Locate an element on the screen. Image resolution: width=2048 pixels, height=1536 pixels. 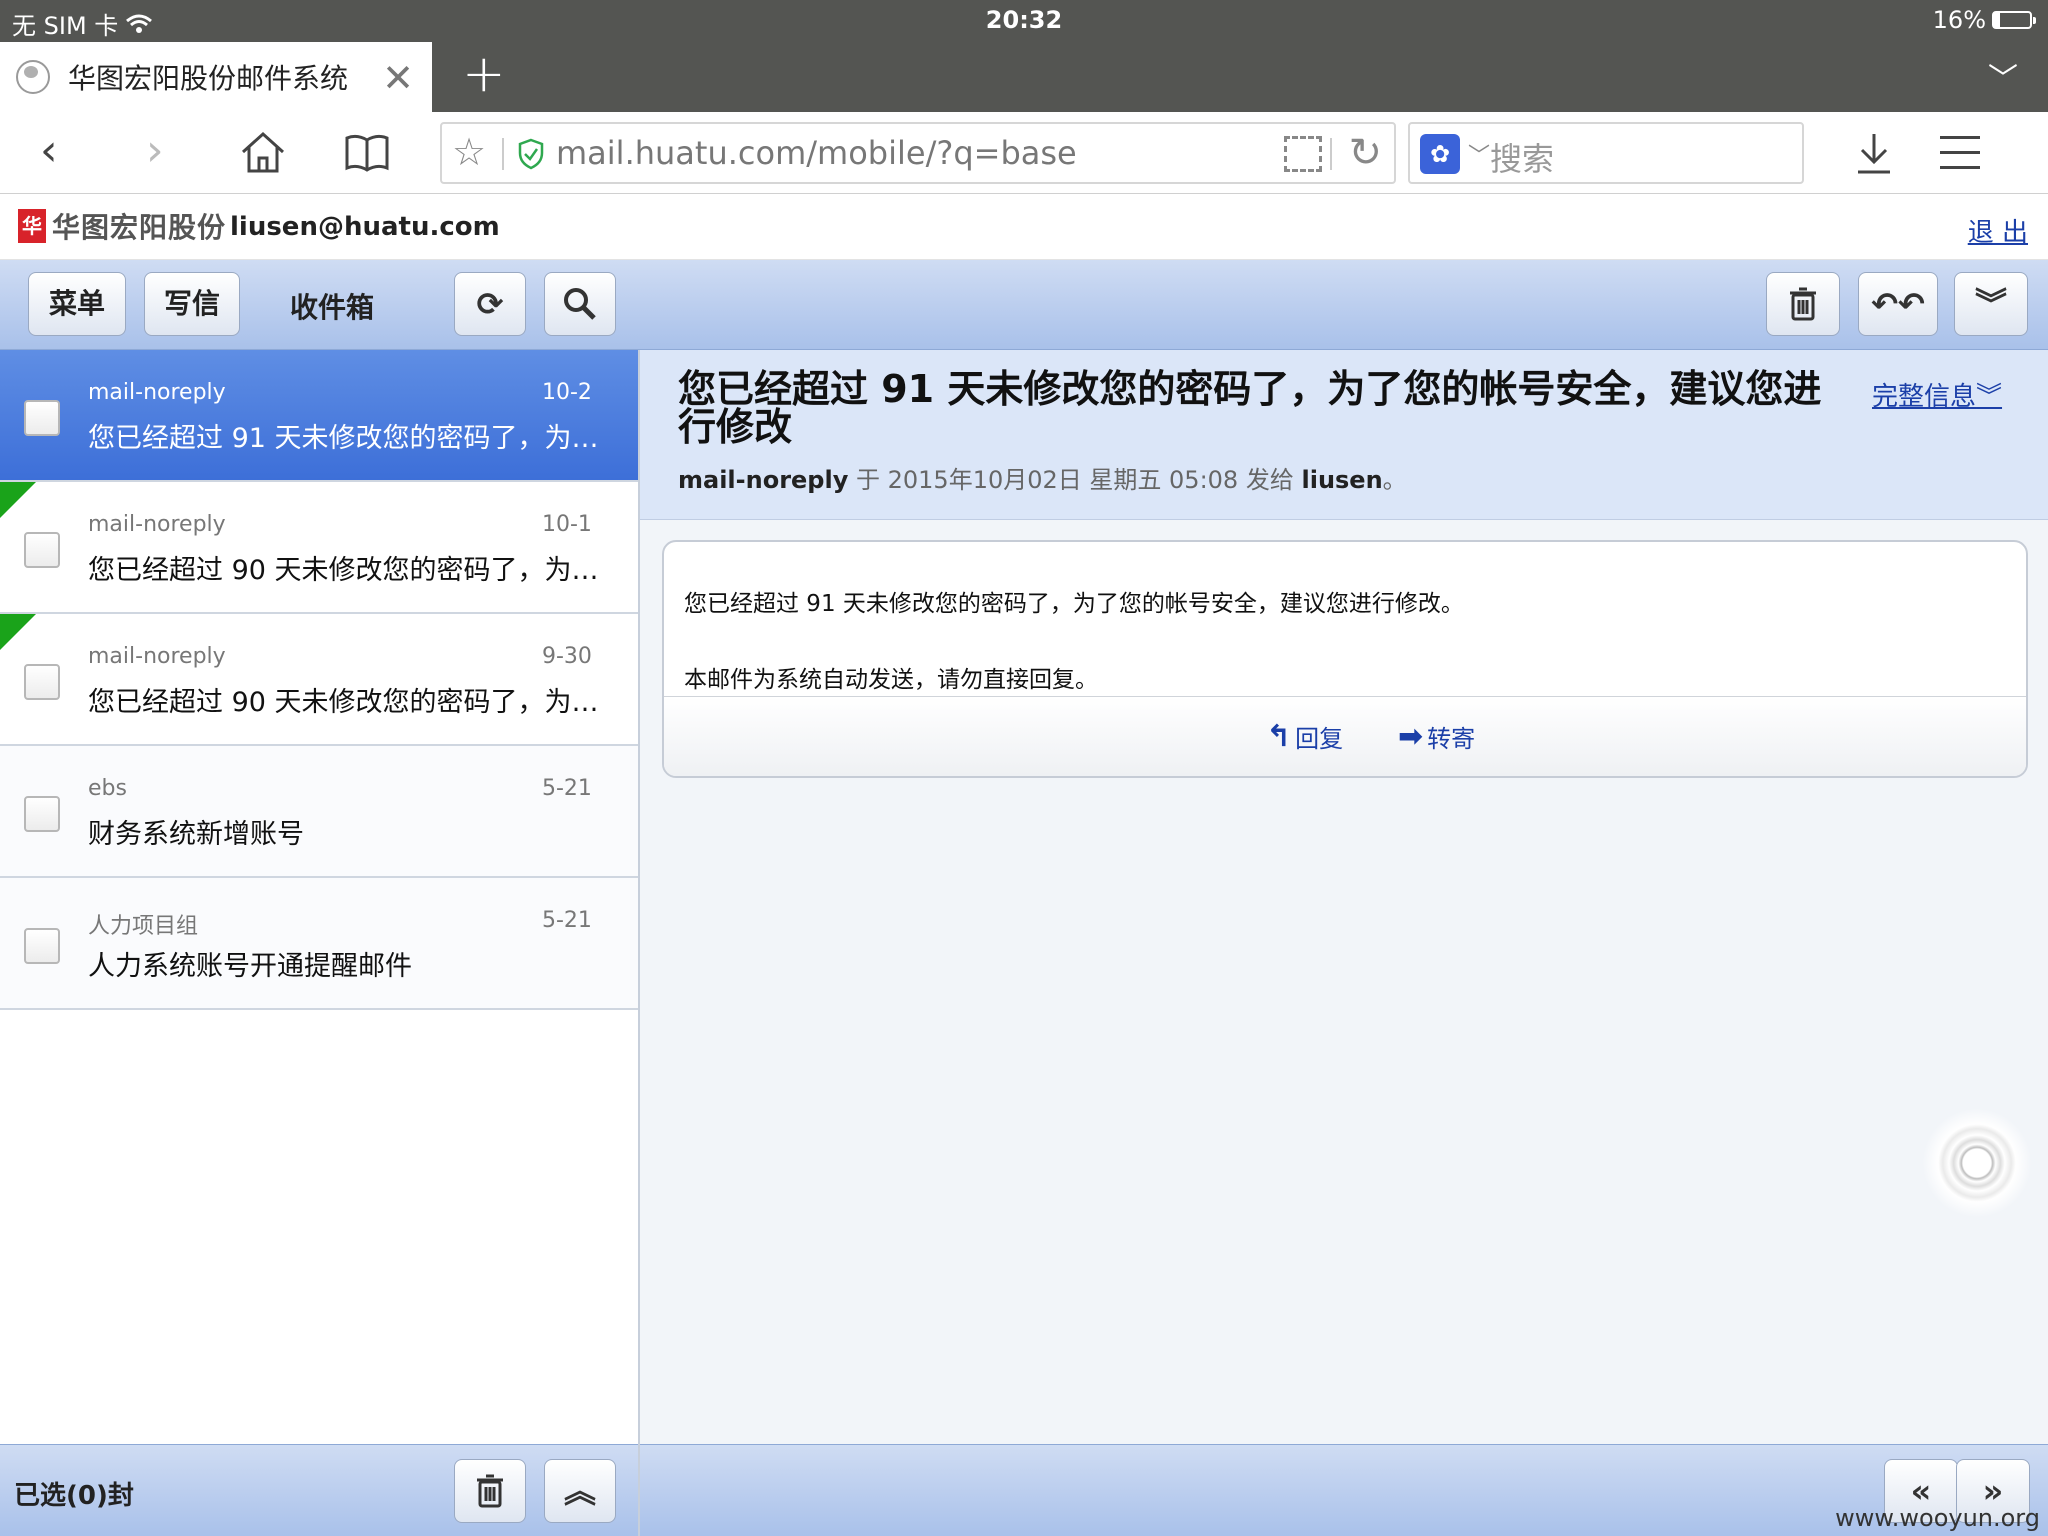
globe-icon is located at coordinates (33, 77).